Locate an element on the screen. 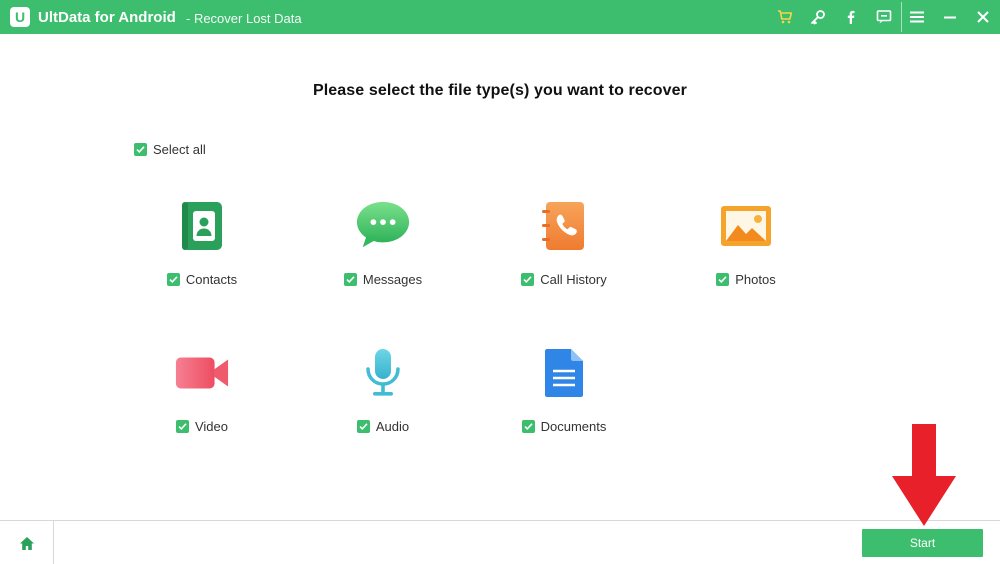 Image resolution: width=1000 pixels, height=564 pixels. call-history-option: Call History is located at coordinates (564, 279).